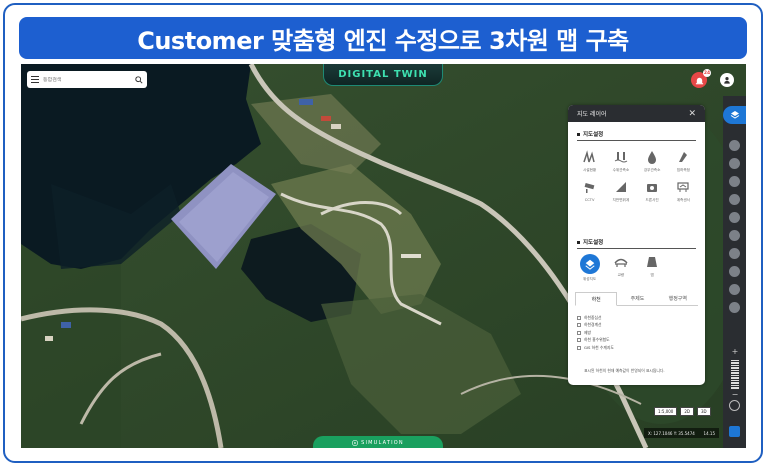  Describe the element at coordinates (735, 352) in the screenshot. I see `zoom-in-button: +` at that location.